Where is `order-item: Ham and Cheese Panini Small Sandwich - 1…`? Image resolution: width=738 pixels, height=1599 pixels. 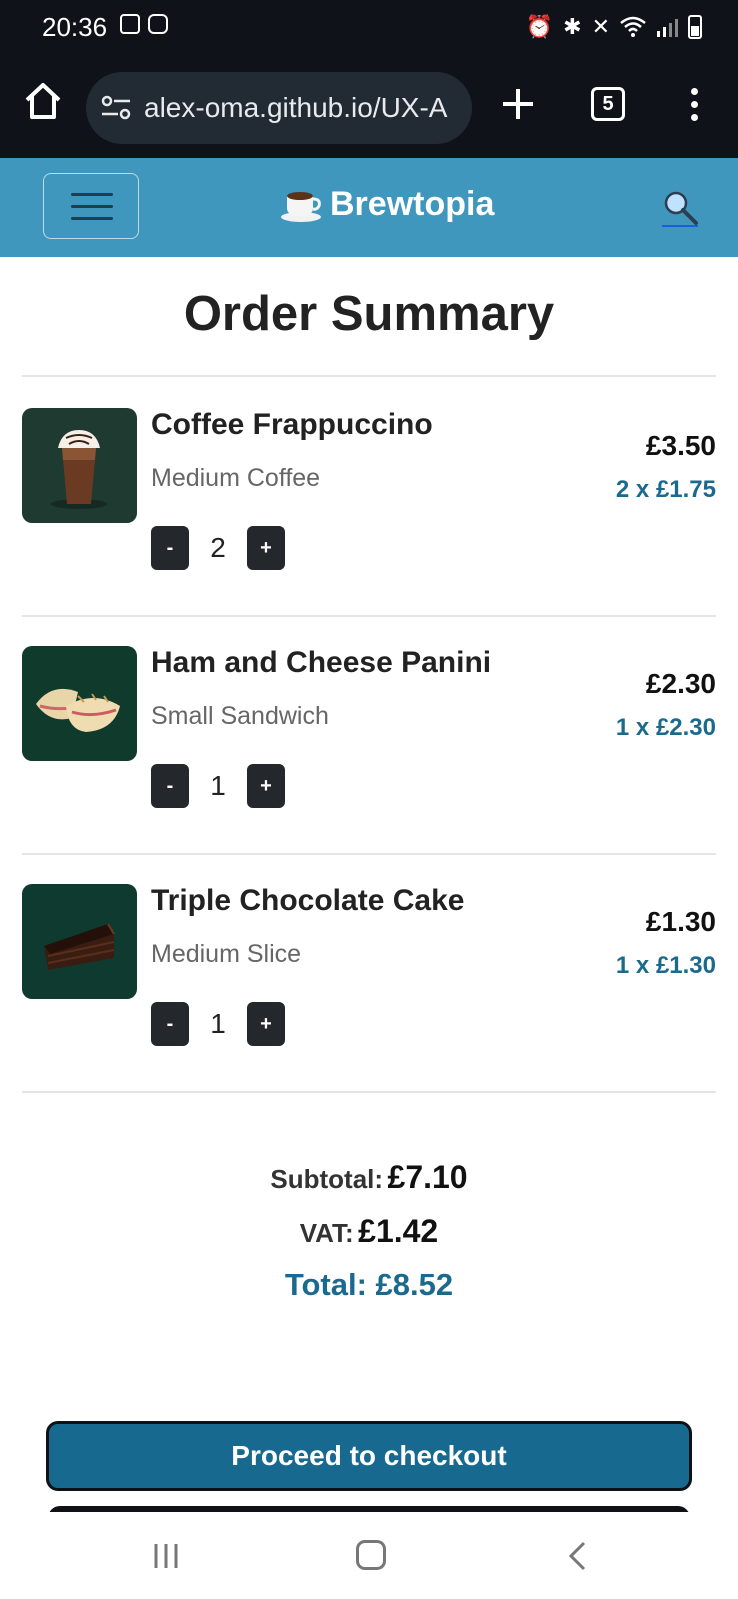
order-item: Ham and Cheese Panini Small Sandwich - 1… is located at coordinates (369, 746).